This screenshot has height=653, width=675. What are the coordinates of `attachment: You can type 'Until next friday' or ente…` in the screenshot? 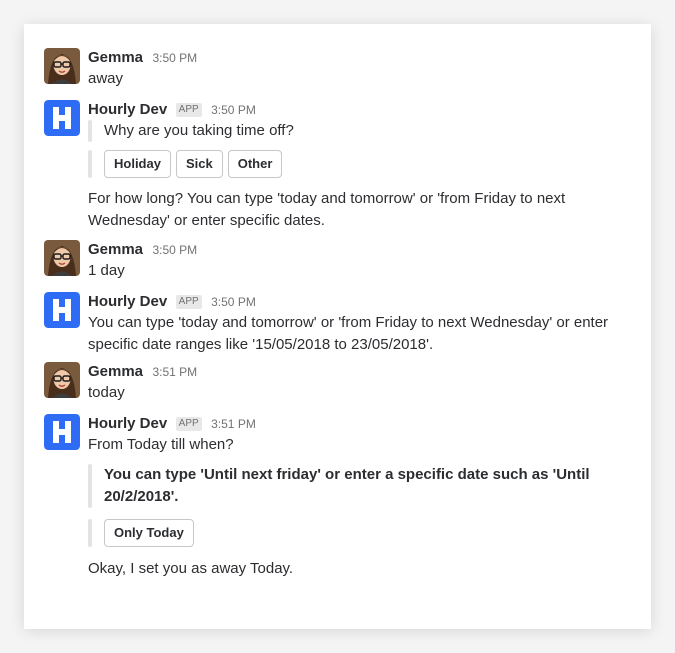 It's located at (356, 486).